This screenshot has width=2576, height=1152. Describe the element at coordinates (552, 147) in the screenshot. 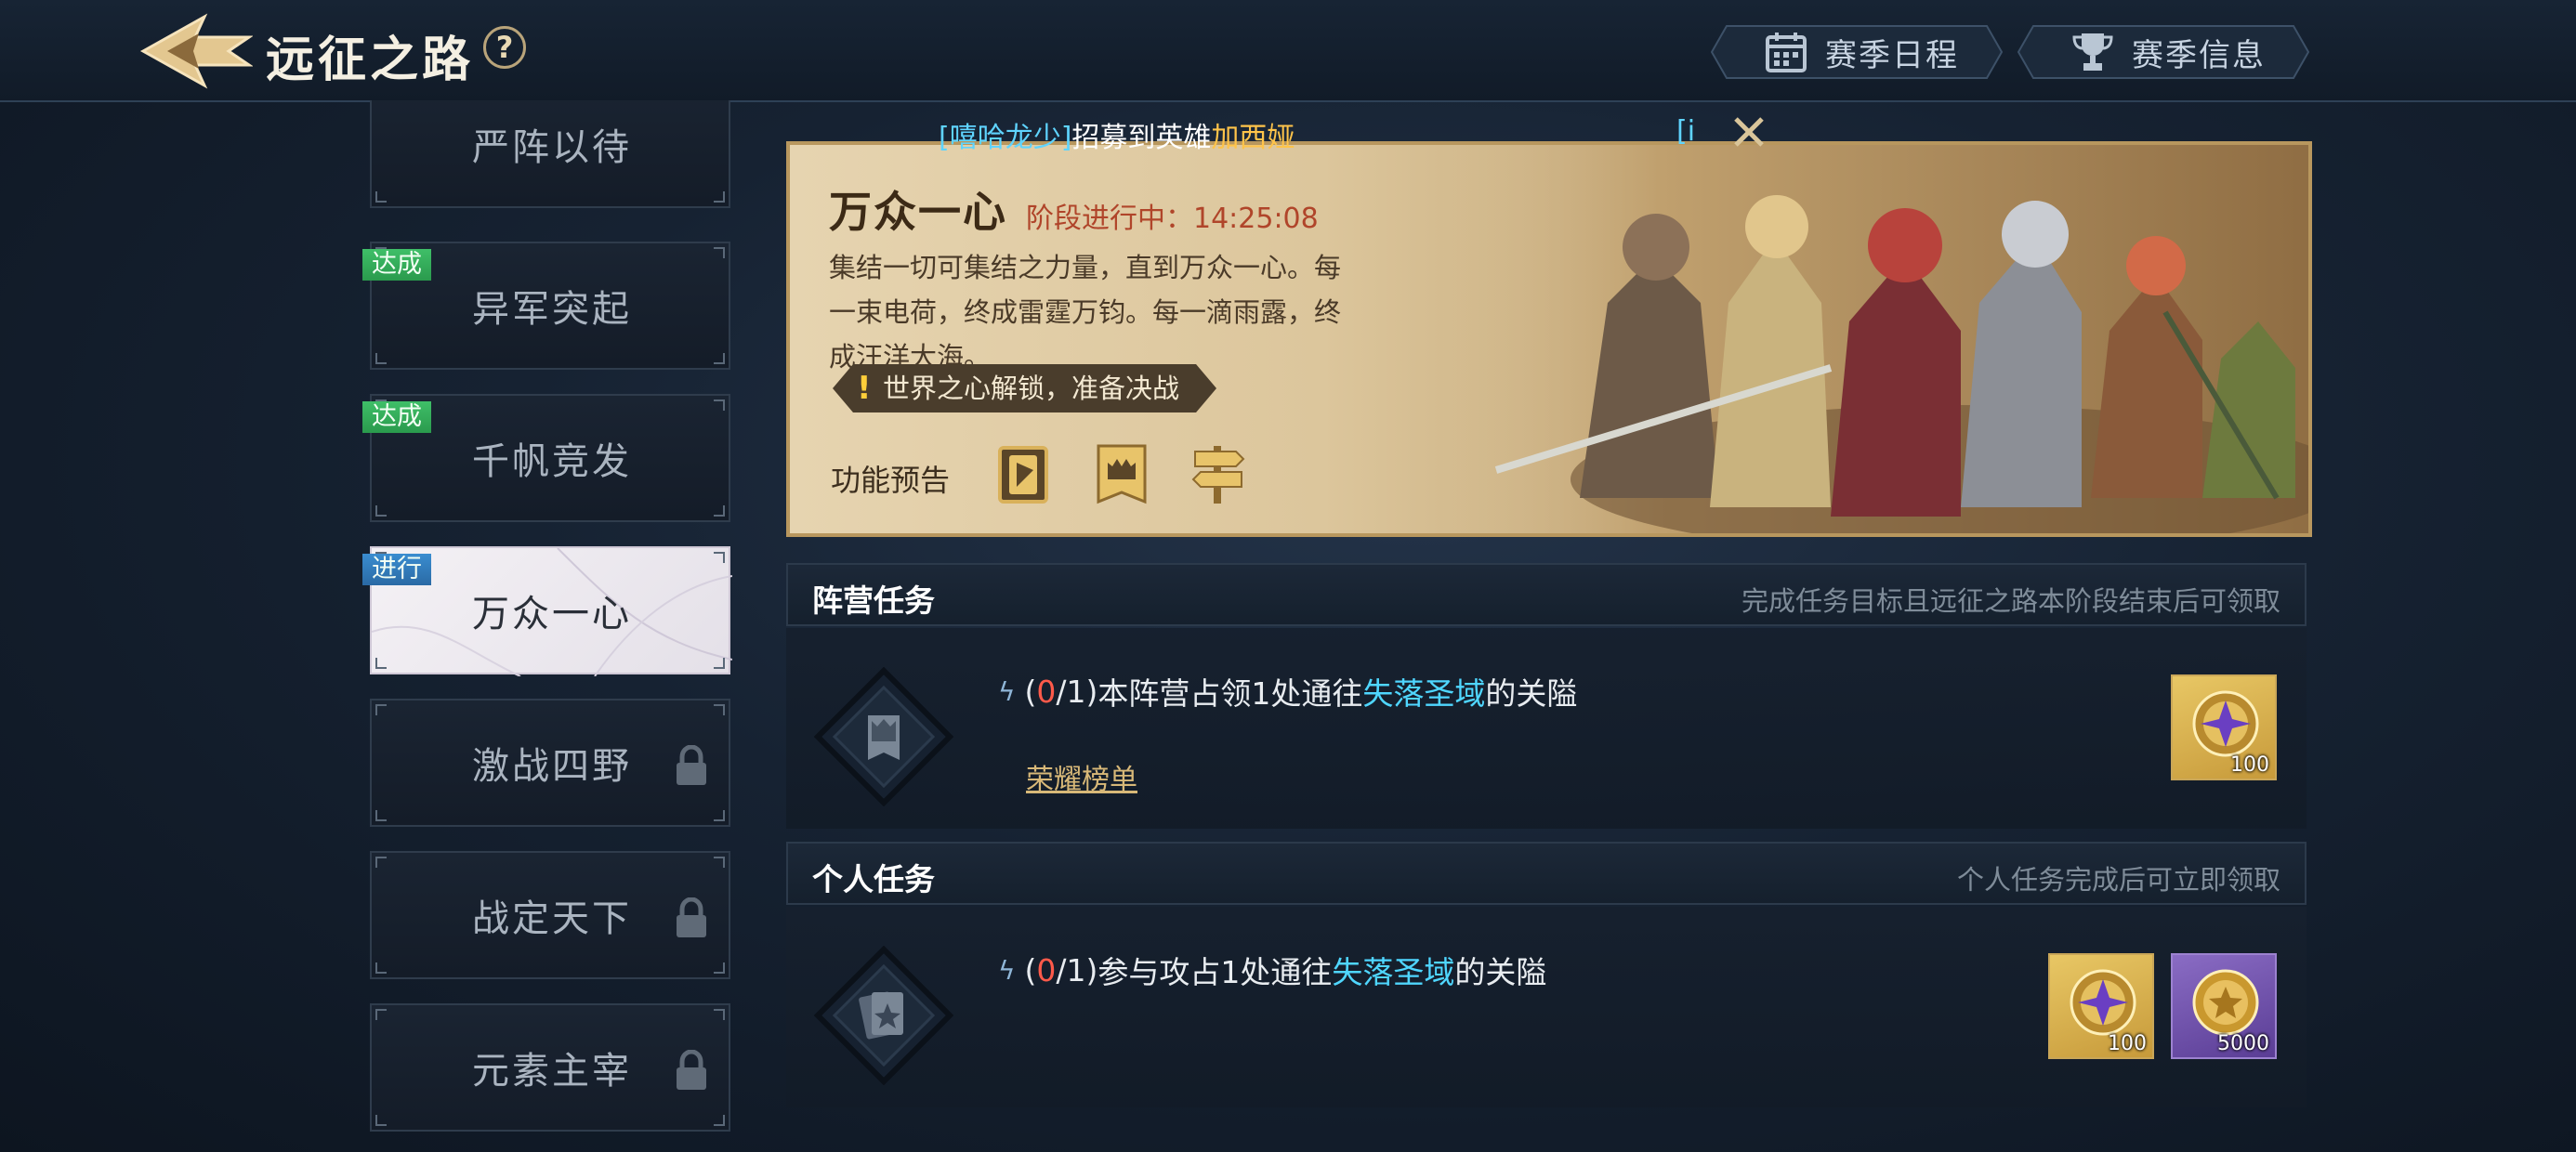

I see `stage-name: 严阵以待` at that location.